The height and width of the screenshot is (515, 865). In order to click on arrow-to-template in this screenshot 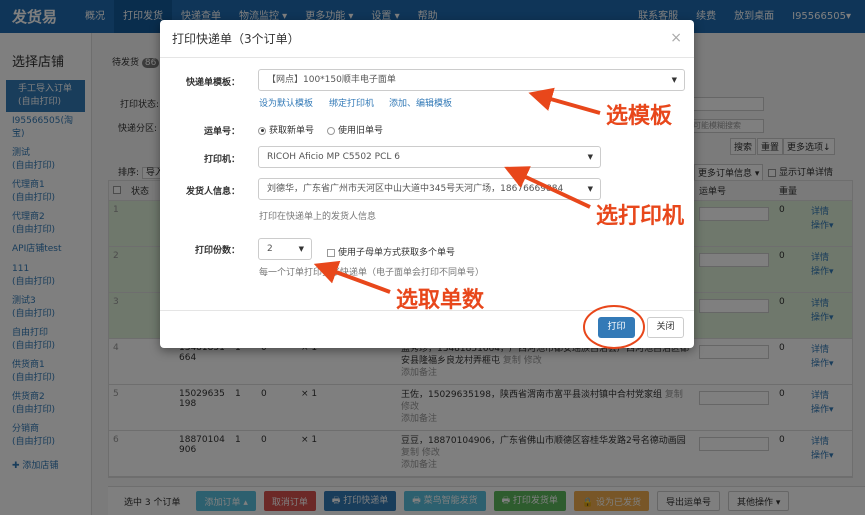, I will do `click(564, 101)`.